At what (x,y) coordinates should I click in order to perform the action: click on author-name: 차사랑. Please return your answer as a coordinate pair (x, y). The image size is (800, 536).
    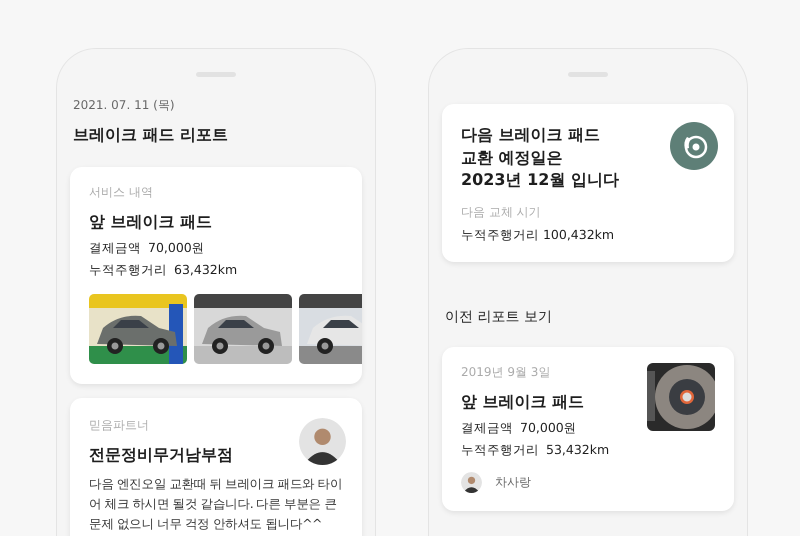
    Looking at the image, I should click on (513, 482).